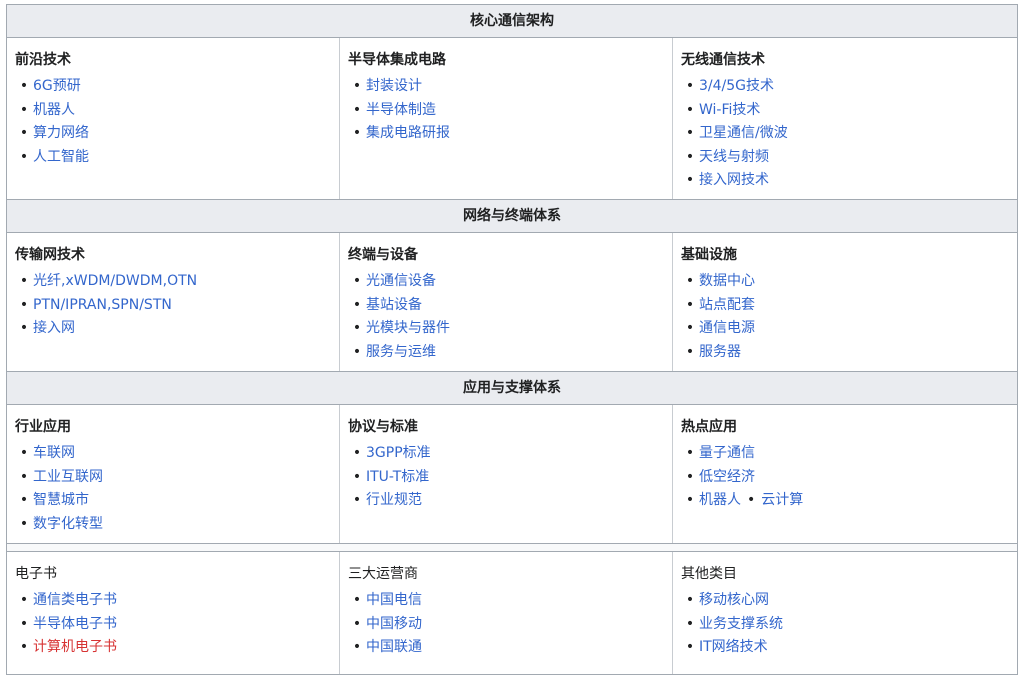 Image resolution: width=1024 pixels, height=676 pixels. What do you see at coordinates (734, 157) in the screenshot?
I see `link-antenna-rf: 天线与射频` at bounding box center [734, 157].